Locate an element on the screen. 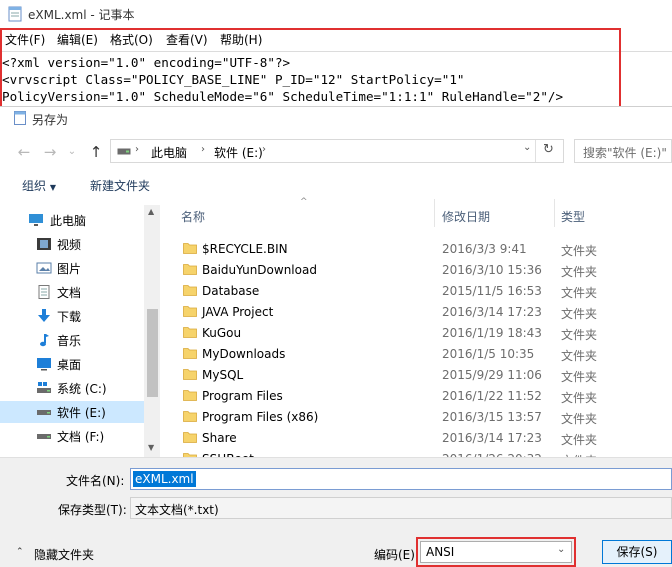 The height and width of the screenshot is (567, 672). pc-icon is located at coordinates (36, 220).